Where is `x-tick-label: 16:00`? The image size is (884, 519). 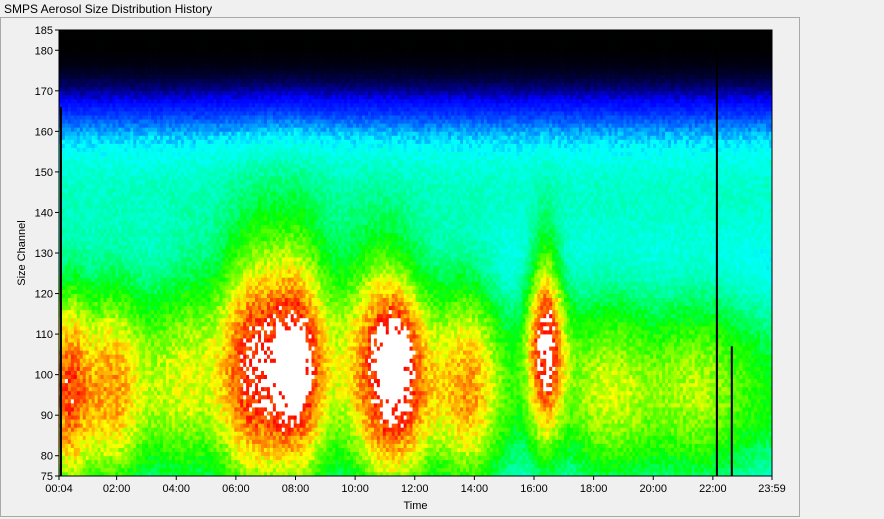 x-tick-label: 16:00 is located at coordinates (534, 489).